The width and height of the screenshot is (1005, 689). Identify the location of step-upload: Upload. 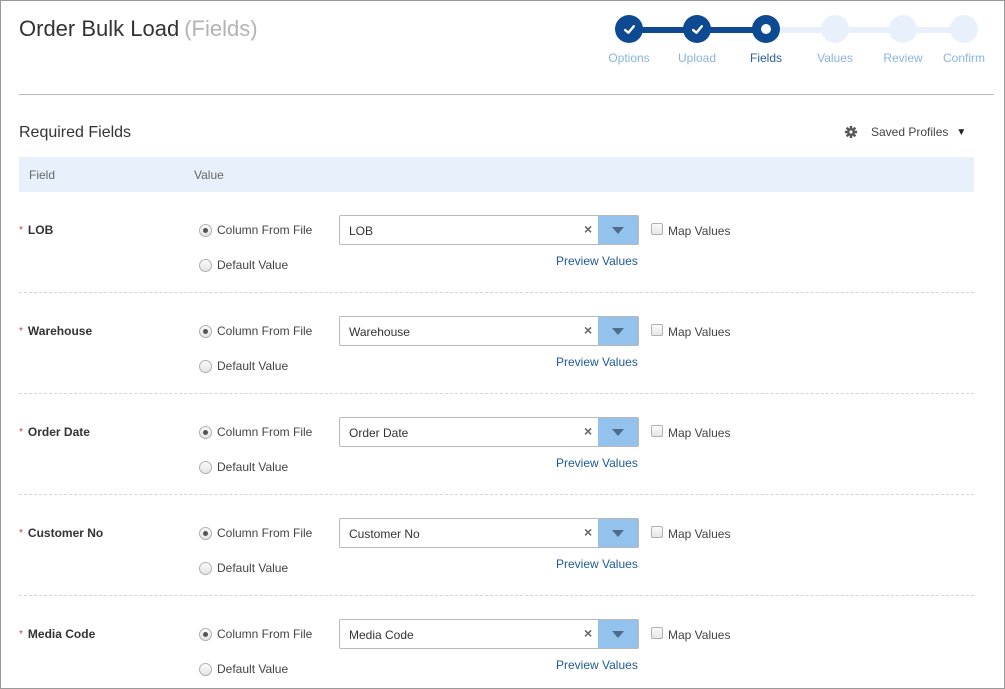
(697, 40).